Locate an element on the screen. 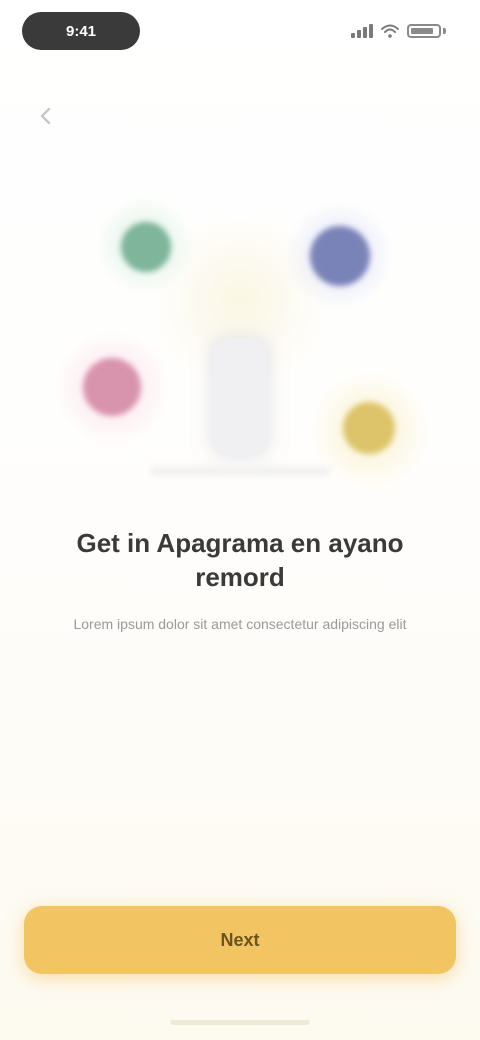 The height and width of the screenshot is (1040, 480). back-arrow-icon is located at coordinates (45, 116).